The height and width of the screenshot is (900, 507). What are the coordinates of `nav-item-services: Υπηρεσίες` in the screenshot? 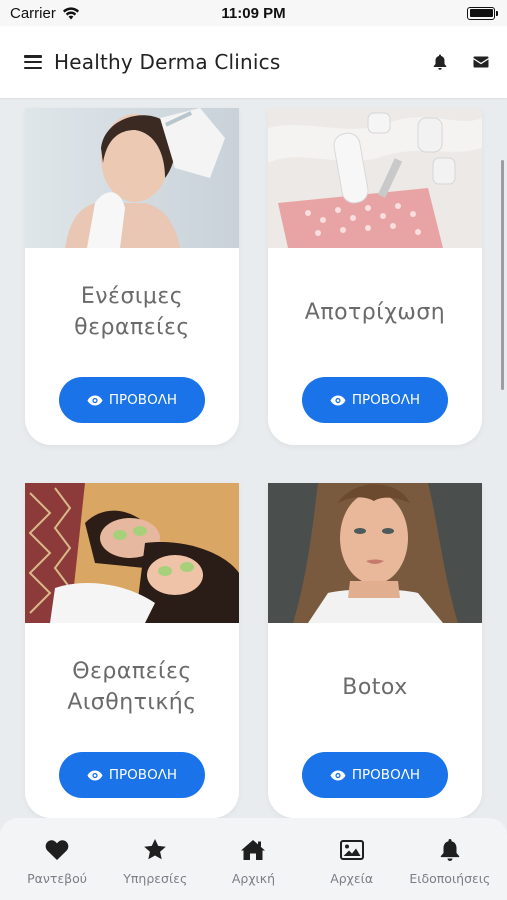 It's located at (155, 869).